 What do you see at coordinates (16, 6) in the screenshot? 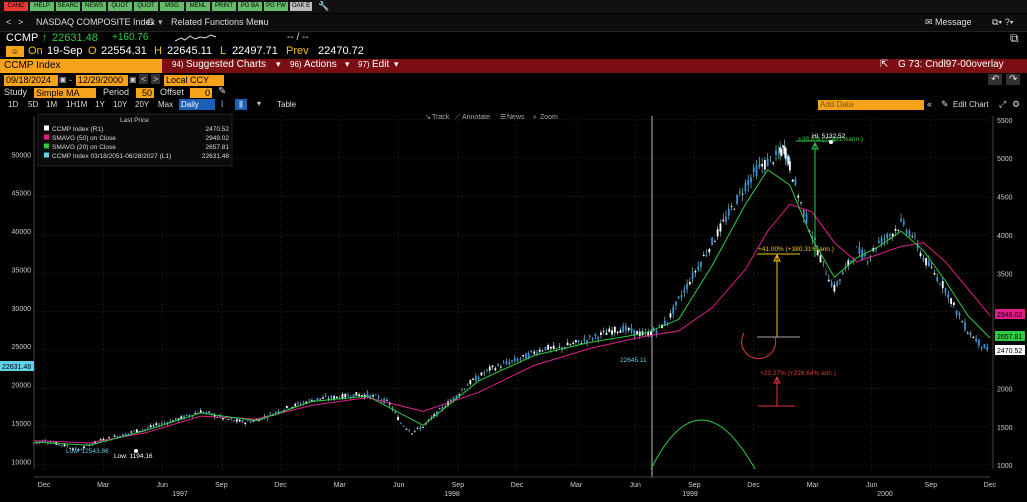
I see `fkey-canc: CANC` at bounding box center [16, 6].